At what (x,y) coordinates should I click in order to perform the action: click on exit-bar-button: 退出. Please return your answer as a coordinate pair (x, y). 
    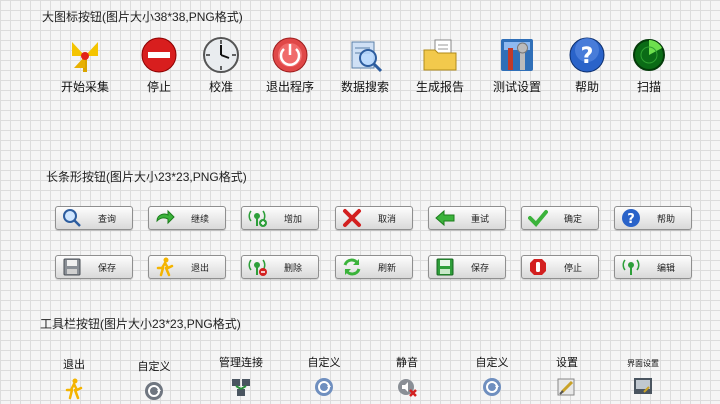
    Looking at the image, I should click on (187, 267).